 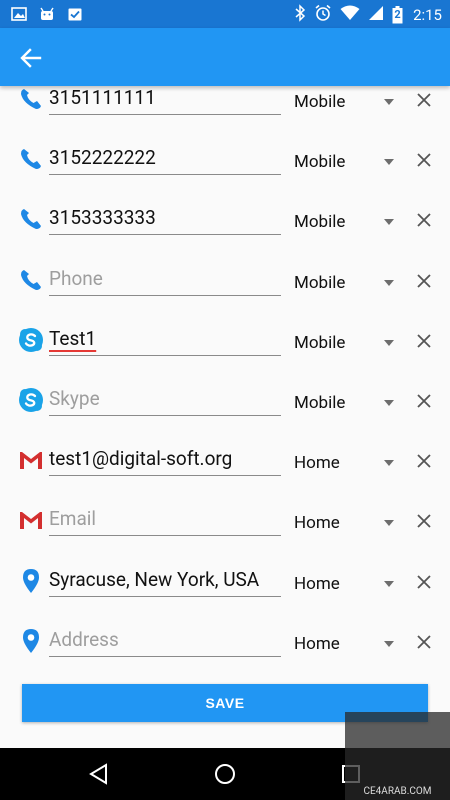 I want to click on status-bar: 2 2:15, so click(x=225, y=14).